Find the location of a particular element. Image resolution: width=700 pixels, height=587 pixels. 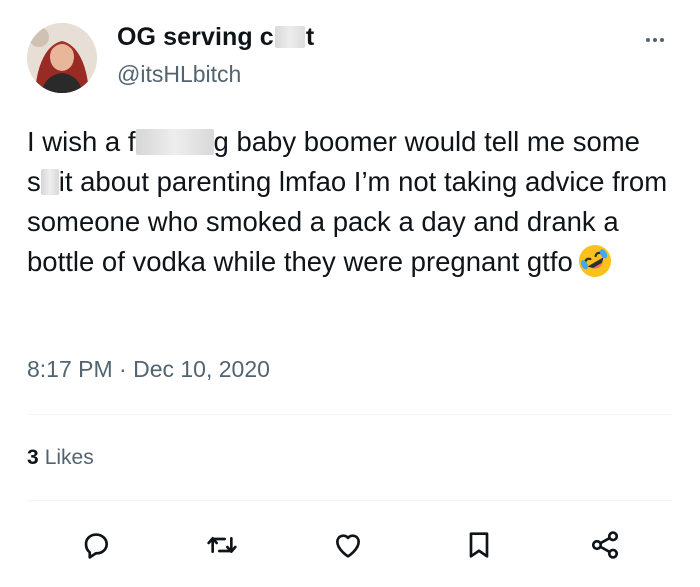

likes-count: 3 Likes is located at coordinates (60, 458).